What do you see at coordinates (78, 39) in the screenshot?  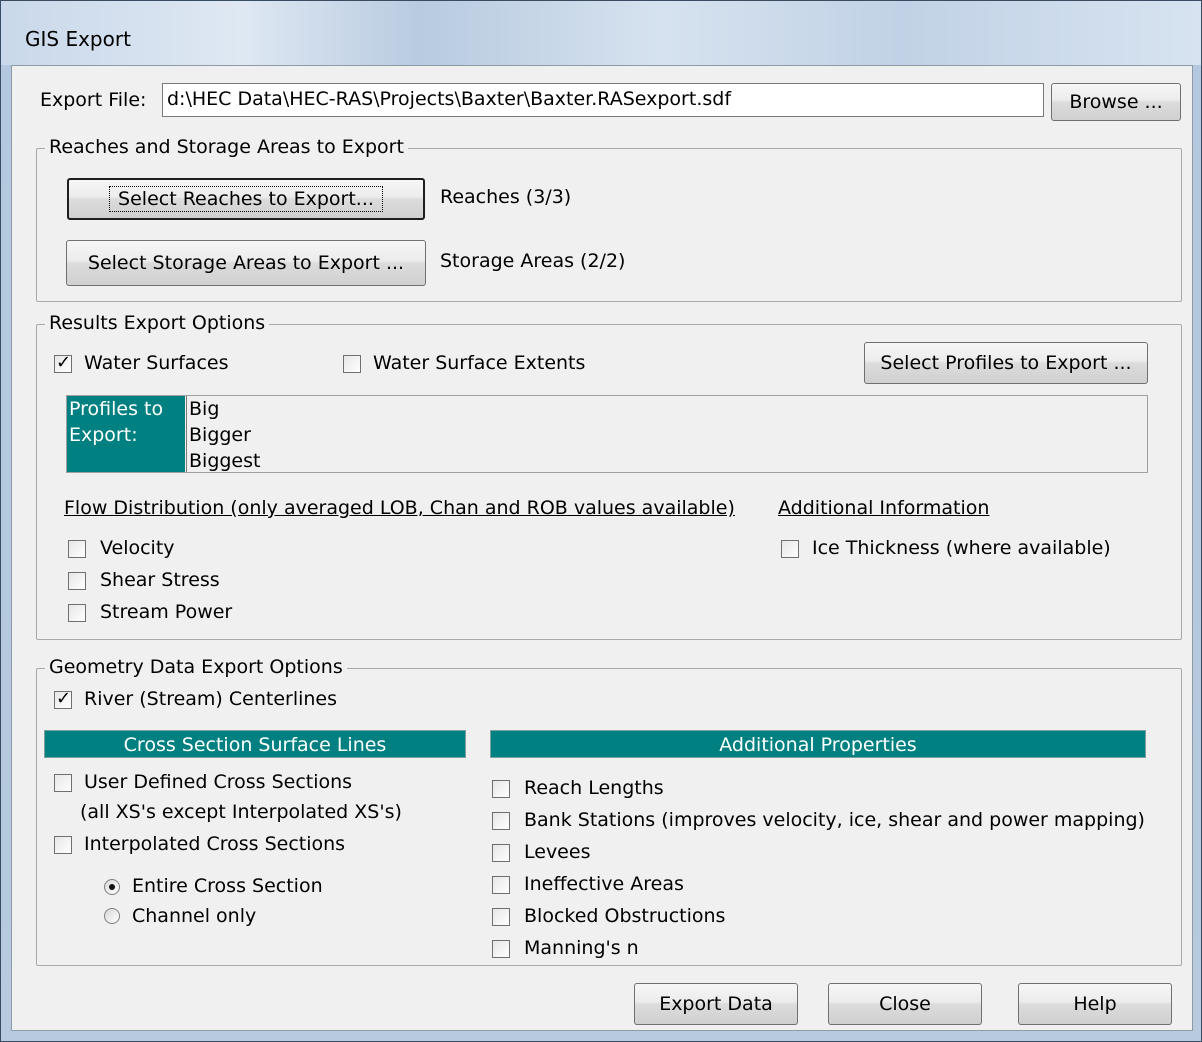 I see `window-title: GIS Export` at bounding box center [78, 39].